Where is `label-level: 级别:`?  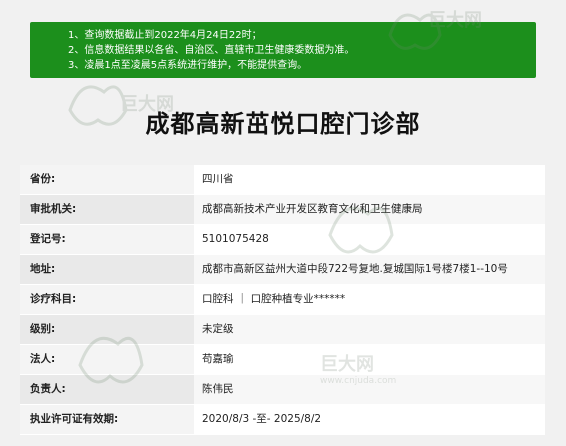
label-level: 级别: is located at coordinates (107, 329).